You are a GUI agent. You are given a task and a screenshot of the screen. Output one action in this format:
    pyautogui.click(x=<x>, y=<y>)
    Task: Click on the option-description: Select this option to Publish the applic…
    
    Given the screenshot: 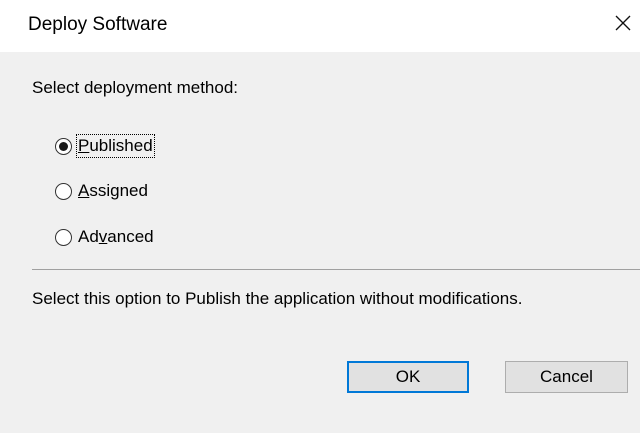 What is the action you would take?
    pyautogui.click(x=277, y=298)
    